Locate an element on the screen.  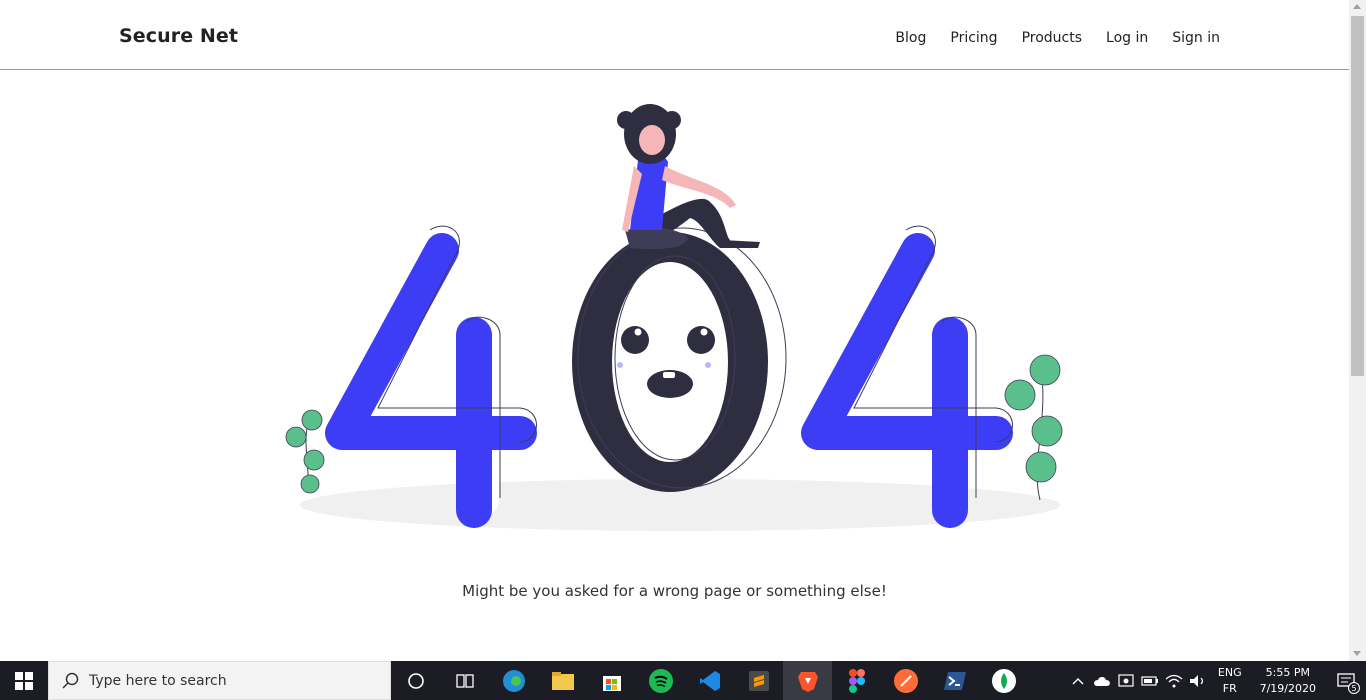
brand-logo: Secure Net is located at coordinates (178, 36).